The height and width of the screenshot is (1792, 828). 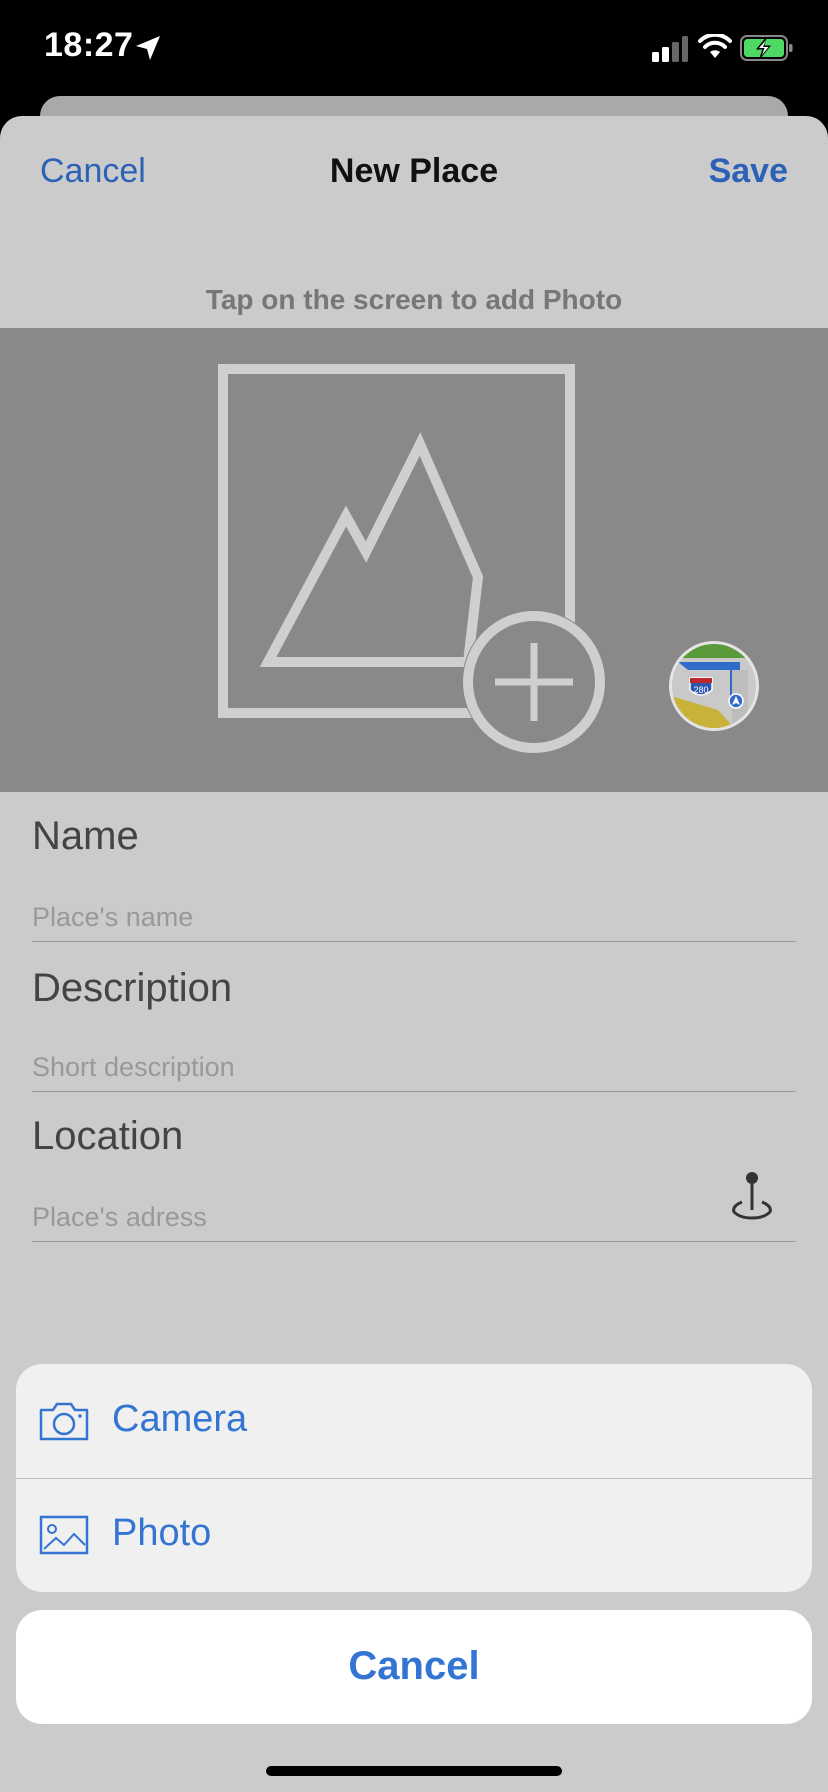 What do you see at coordinates (180, 1419) in the screenshot?
I see `action-camera-label: Camera` at bounding box center [180, 1419].